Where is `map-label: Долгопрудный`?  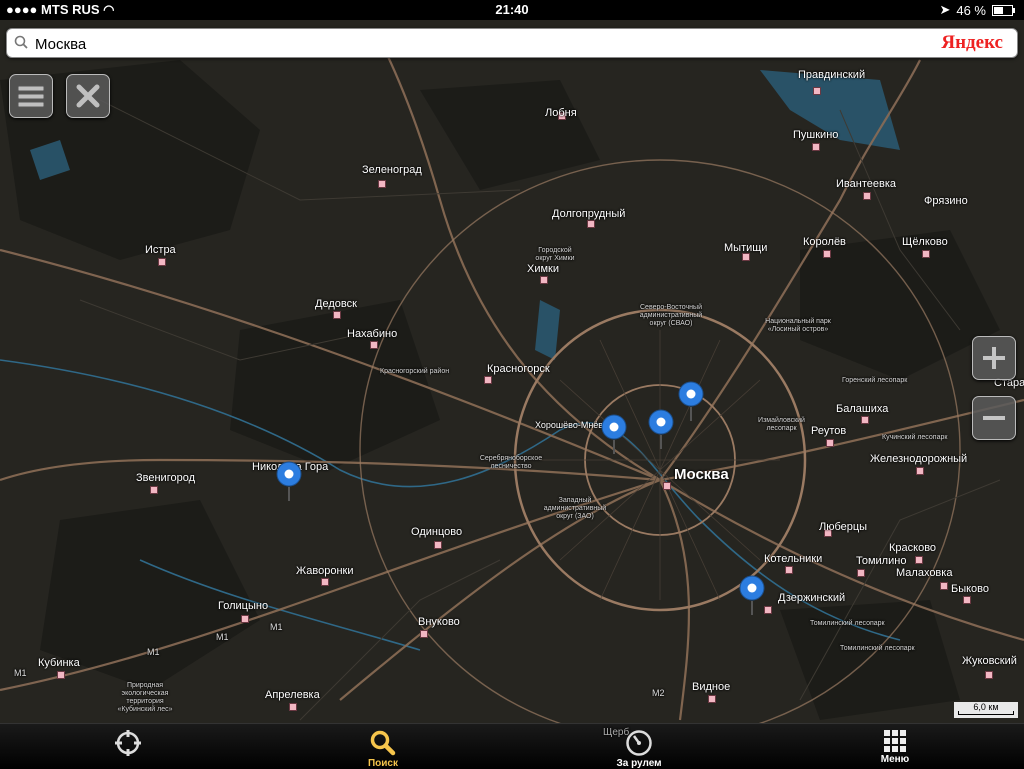 map-label: Долгопрудный is located at coordinates (589, 214).